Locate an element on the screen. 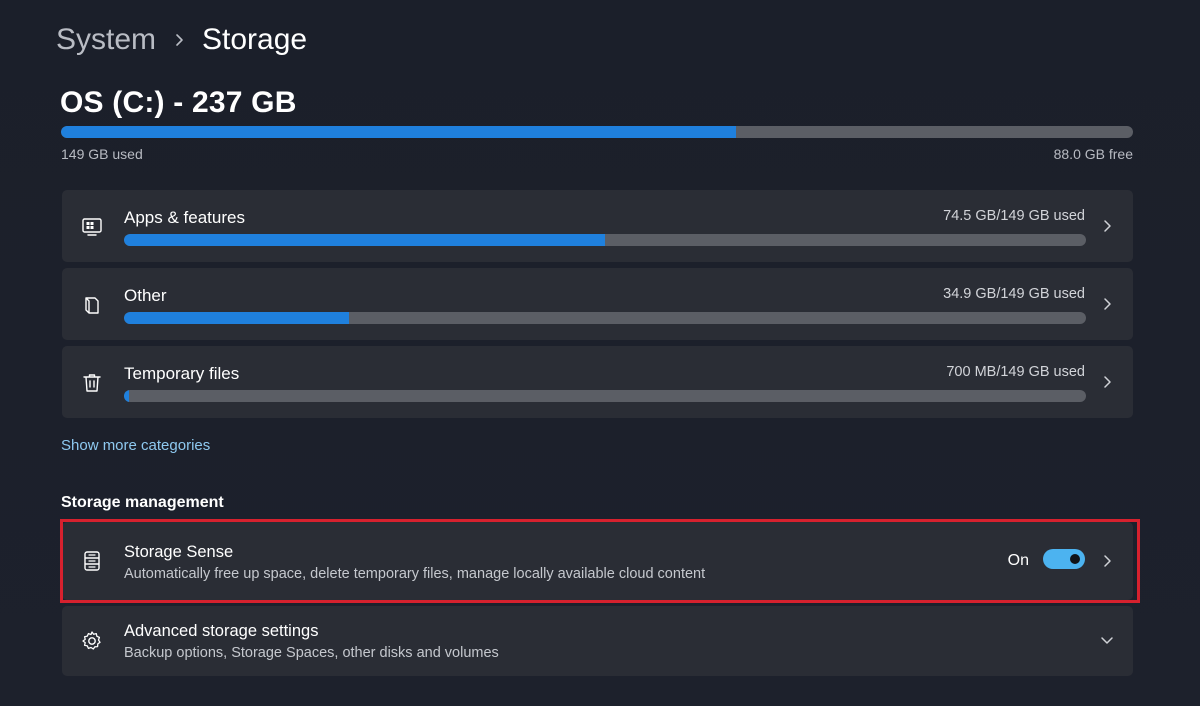  drive-usage-bar is located at coordinates (597, 132).